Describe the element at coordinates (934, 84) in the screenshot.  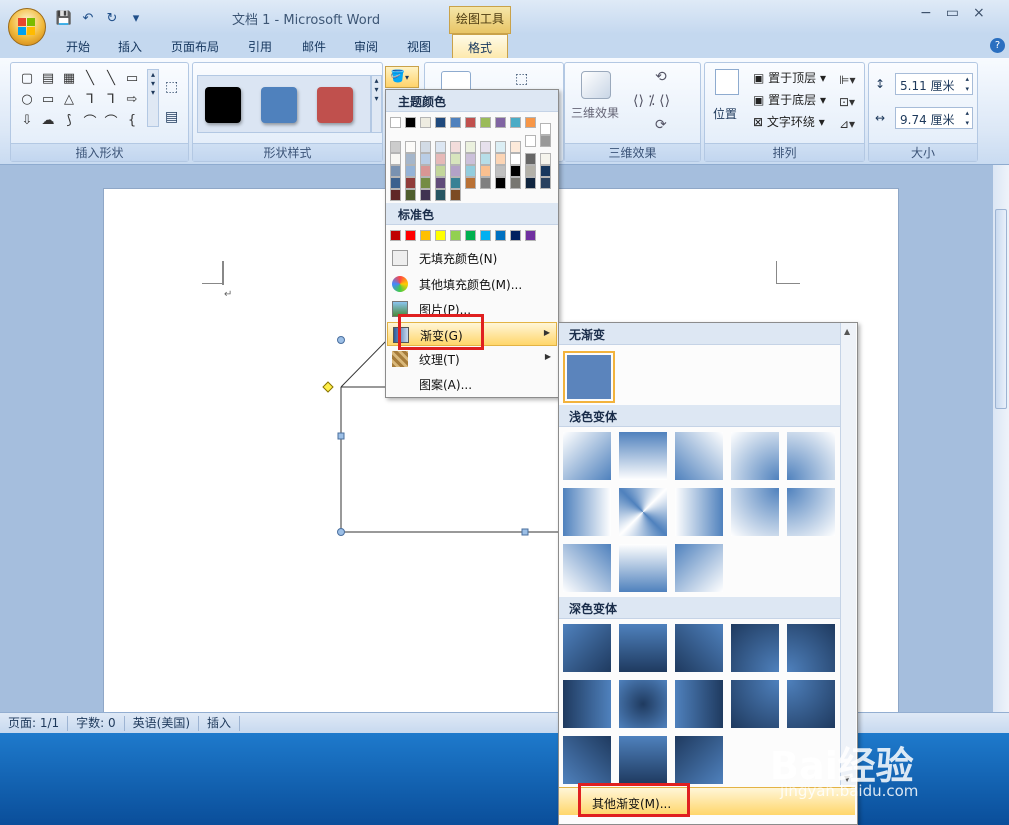
I see `height-field: 5.11 厘米 ▴ ▾` at that location.